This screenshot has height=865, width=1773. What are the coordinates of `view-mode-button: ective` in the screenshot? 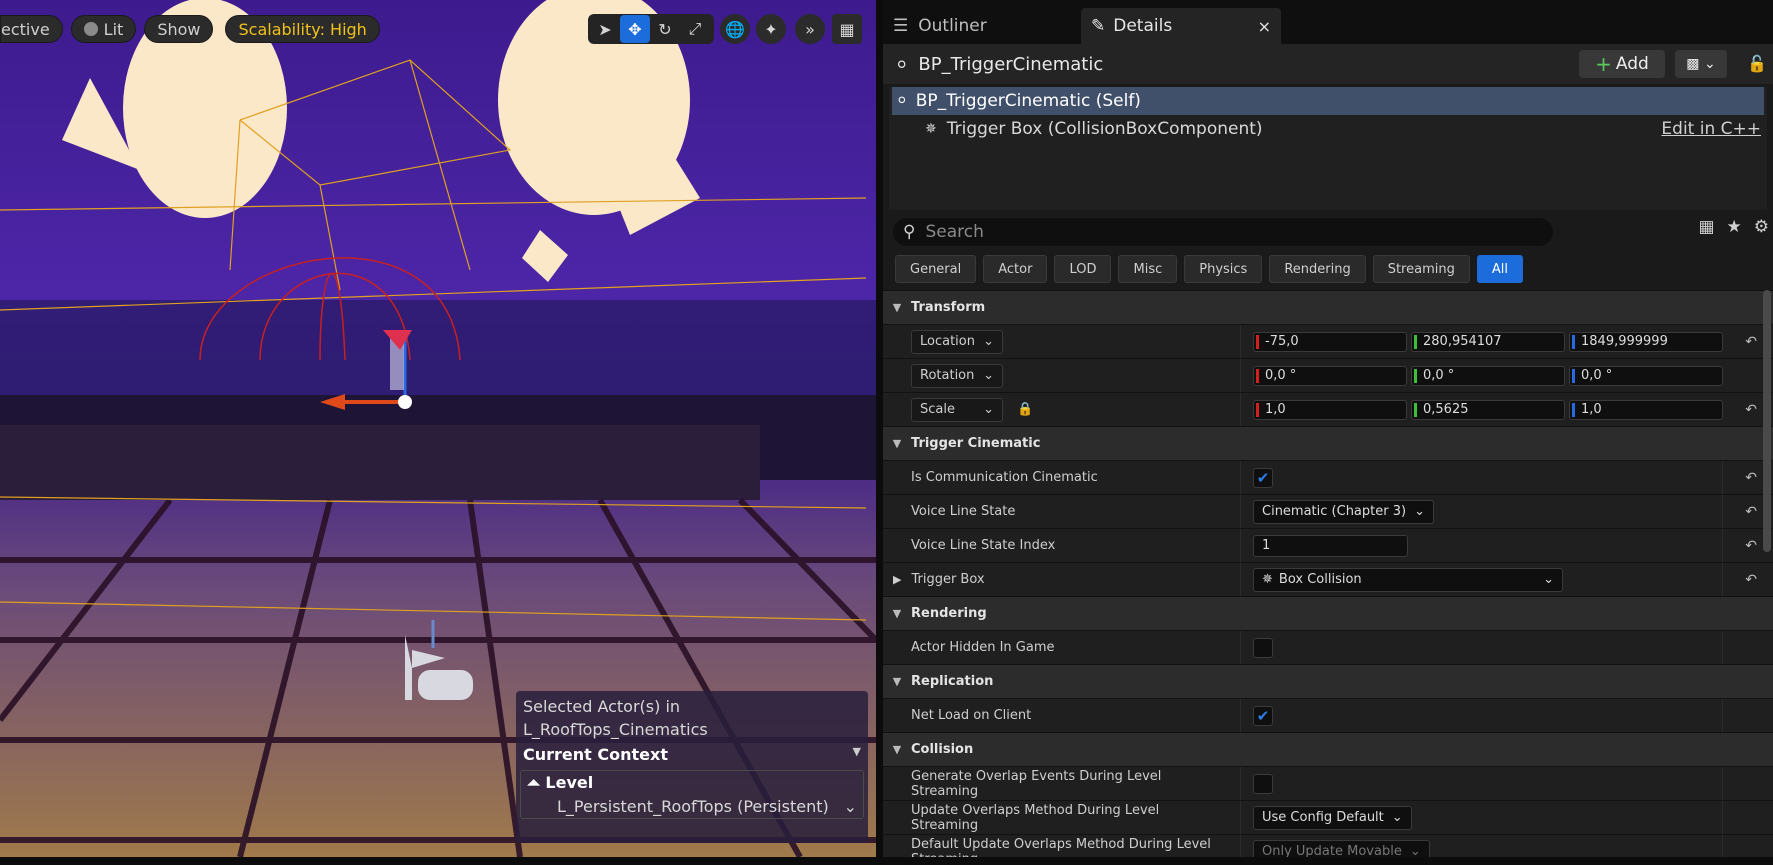 It's located at (31, 29).